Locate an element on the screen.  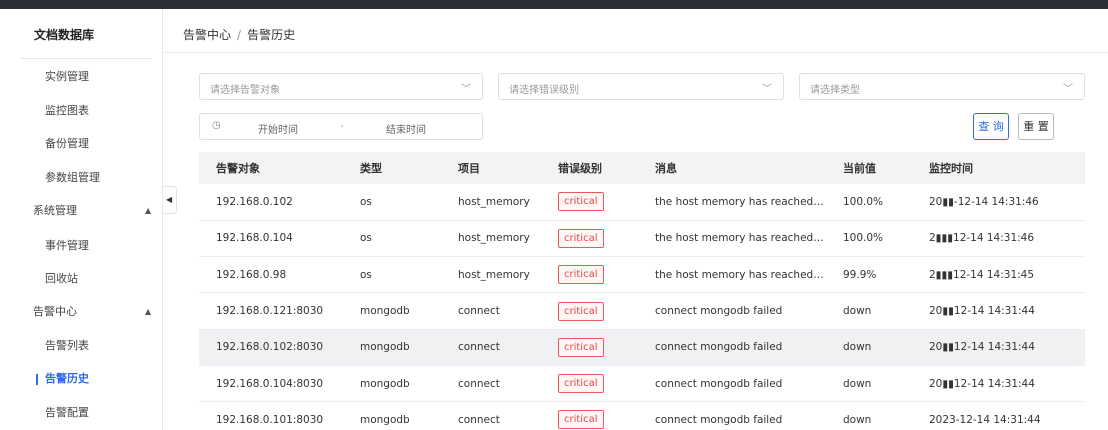
breadcrumb: 告警中心 / 告警历史 is located at coordinates (239, 34).